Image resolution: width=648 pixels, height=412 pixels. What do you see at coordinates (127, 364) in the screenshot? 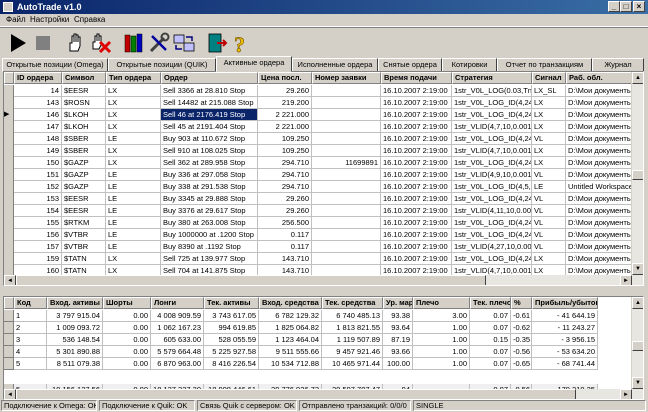
I see `table-cell: 0.00` at bounding box center [127, 364].